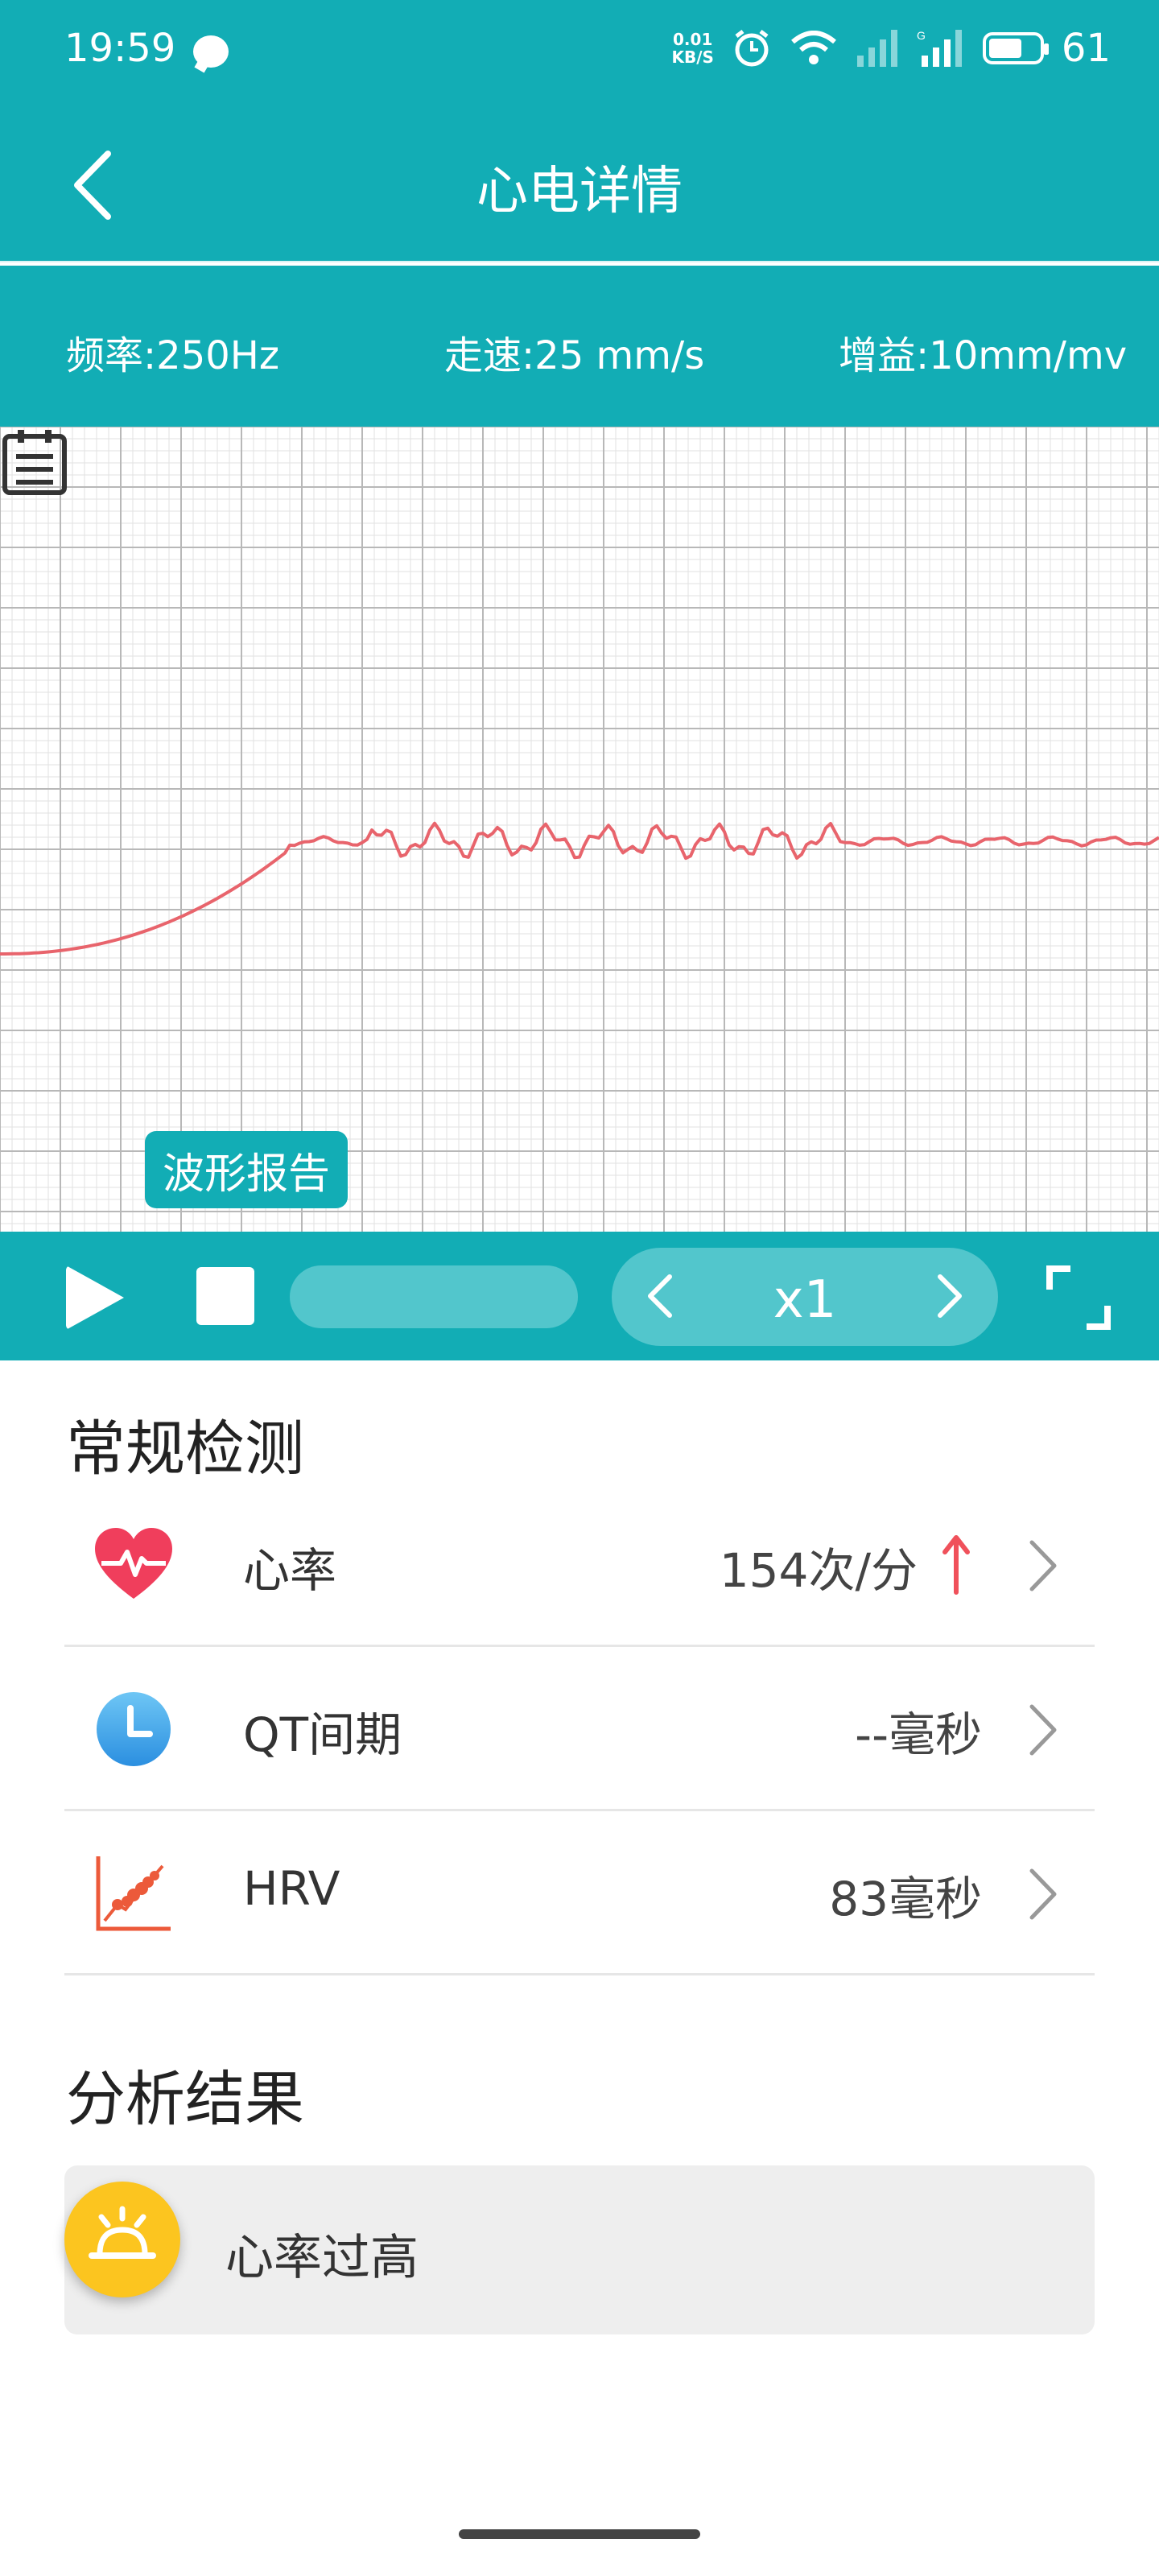 The height and width of the screenshot is (2576, 1159). I want to click on page-title: 心电详情, so click(579, 191).